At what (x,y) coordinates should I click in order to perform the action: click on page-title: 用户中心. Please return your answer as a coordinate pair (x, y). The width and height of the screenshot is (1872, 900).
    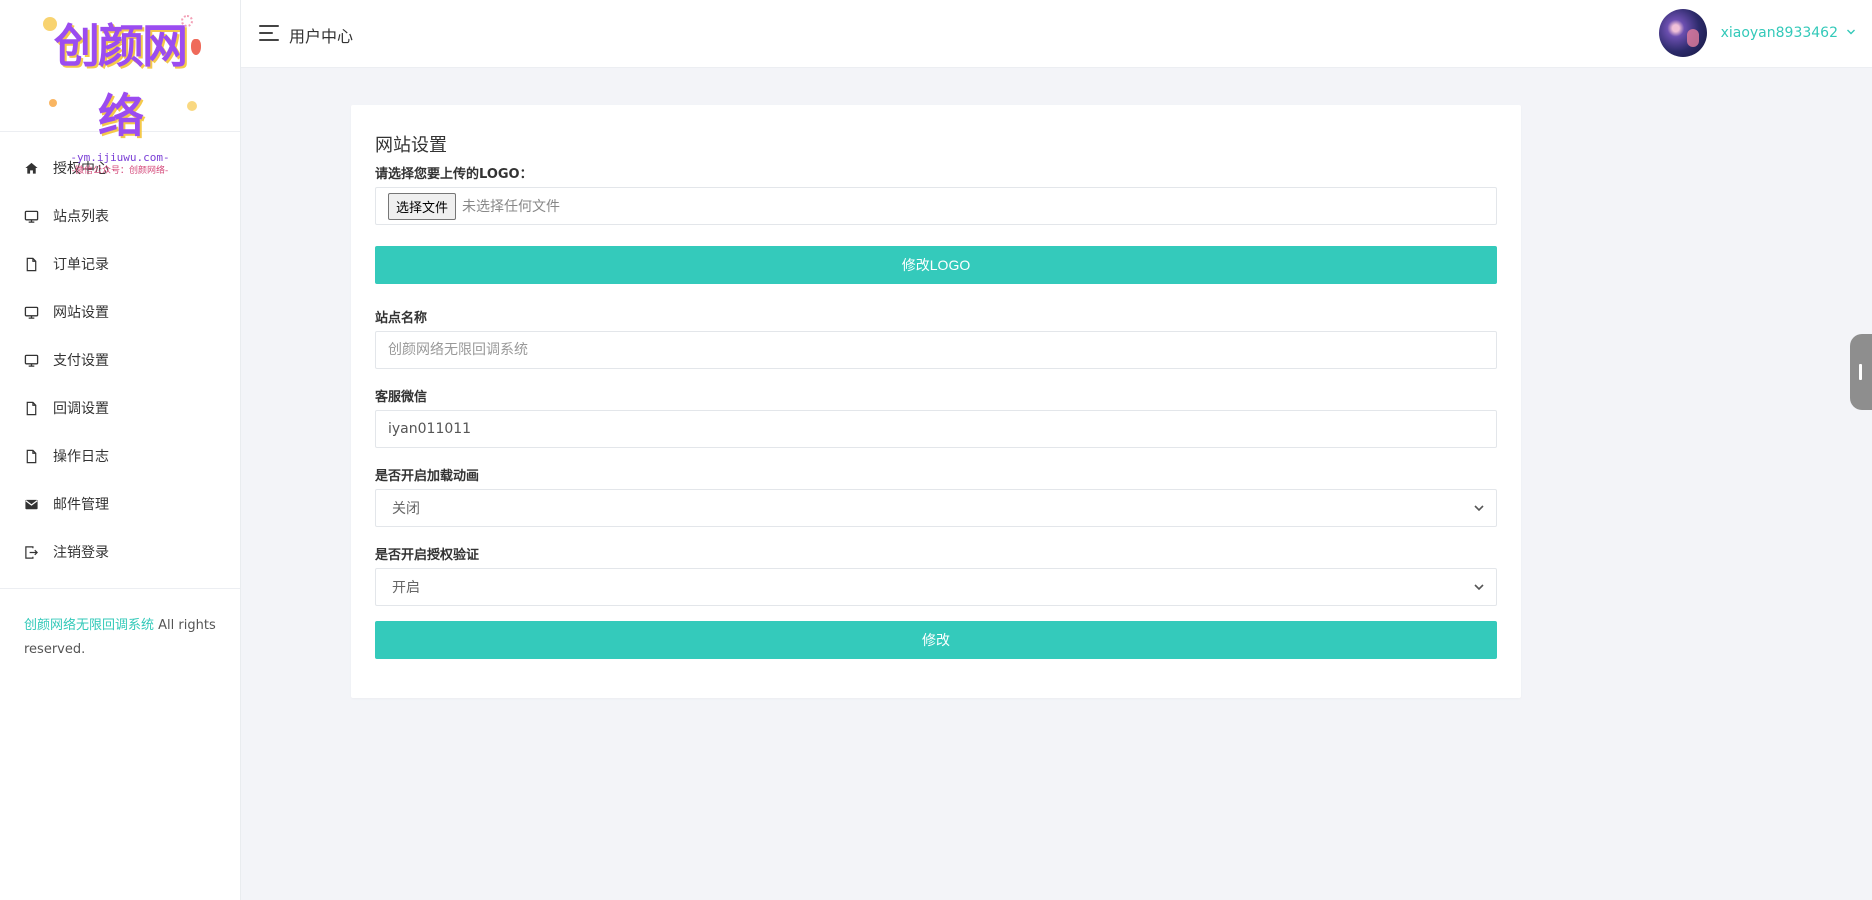
    Looking at the image, I should click on (321, 36).